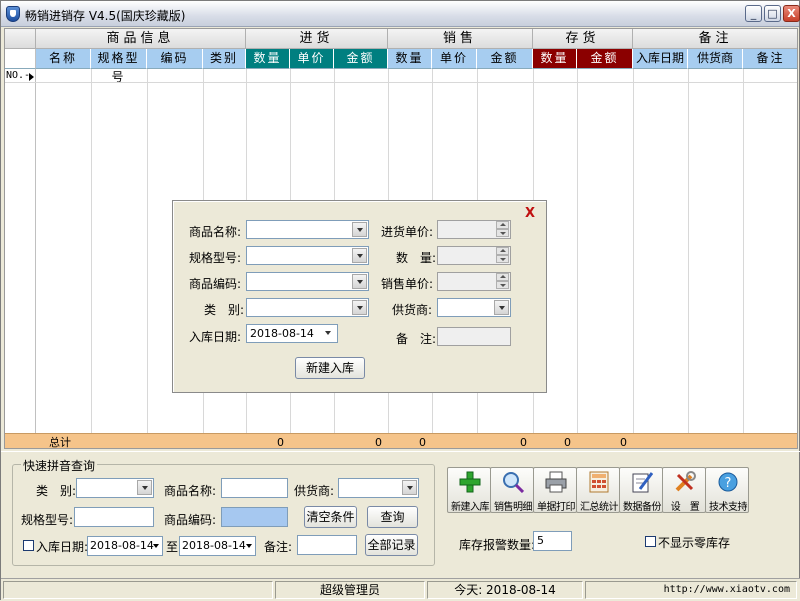 The height and width of the screenshot is (601, 800). Describe the element at coordinates (407, 284) in the screenshot. I see `sale-price-label: 销售单价:` at that location.